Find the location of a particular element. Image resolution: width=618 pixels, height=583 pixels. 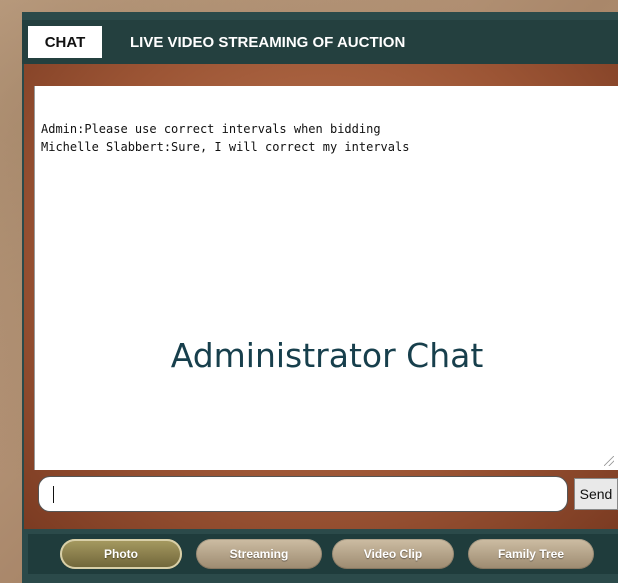

nav-family-tree-button: Family Tree is located at coordinates (531, 554).